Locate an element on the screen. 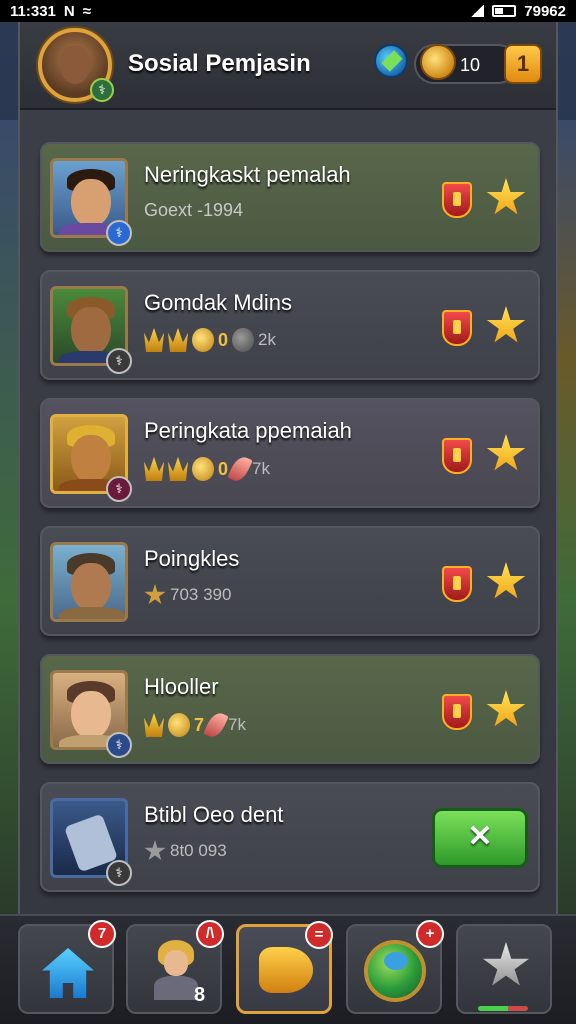  home-badge: 7 is located at coordinates (102, 934).